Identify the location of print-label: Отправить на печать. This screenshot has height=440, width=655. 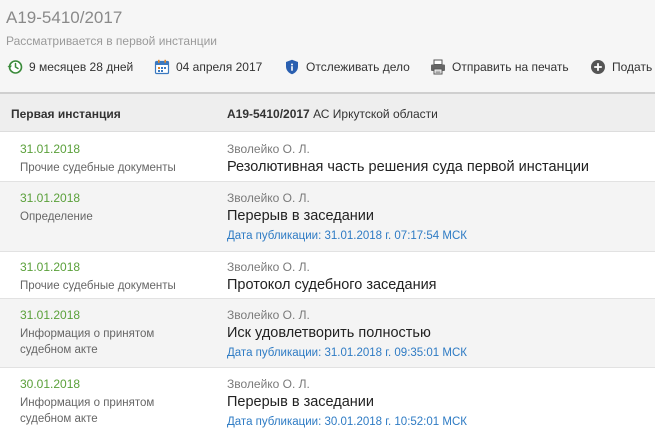
(510, 67).